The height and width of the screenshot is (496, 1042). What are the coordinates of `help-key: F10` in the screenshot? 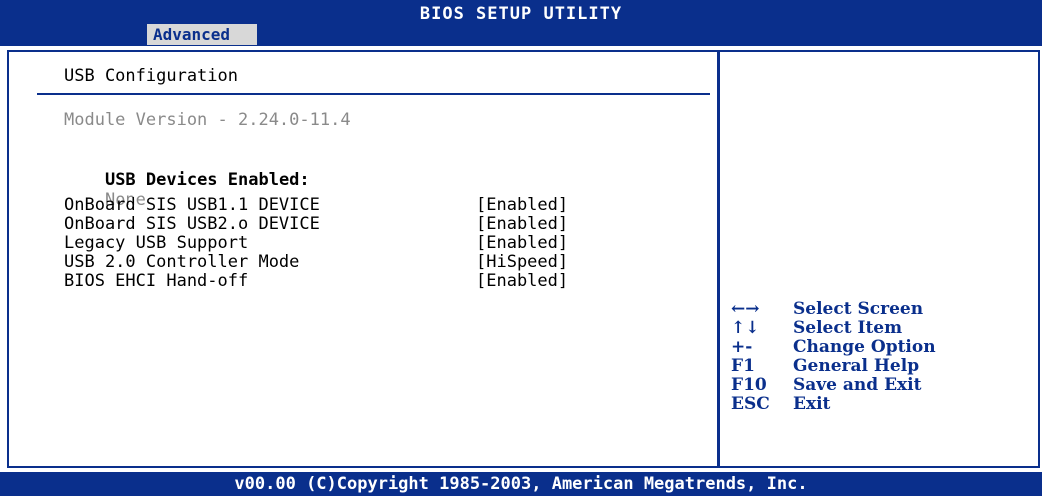 It's located at (749, 385).